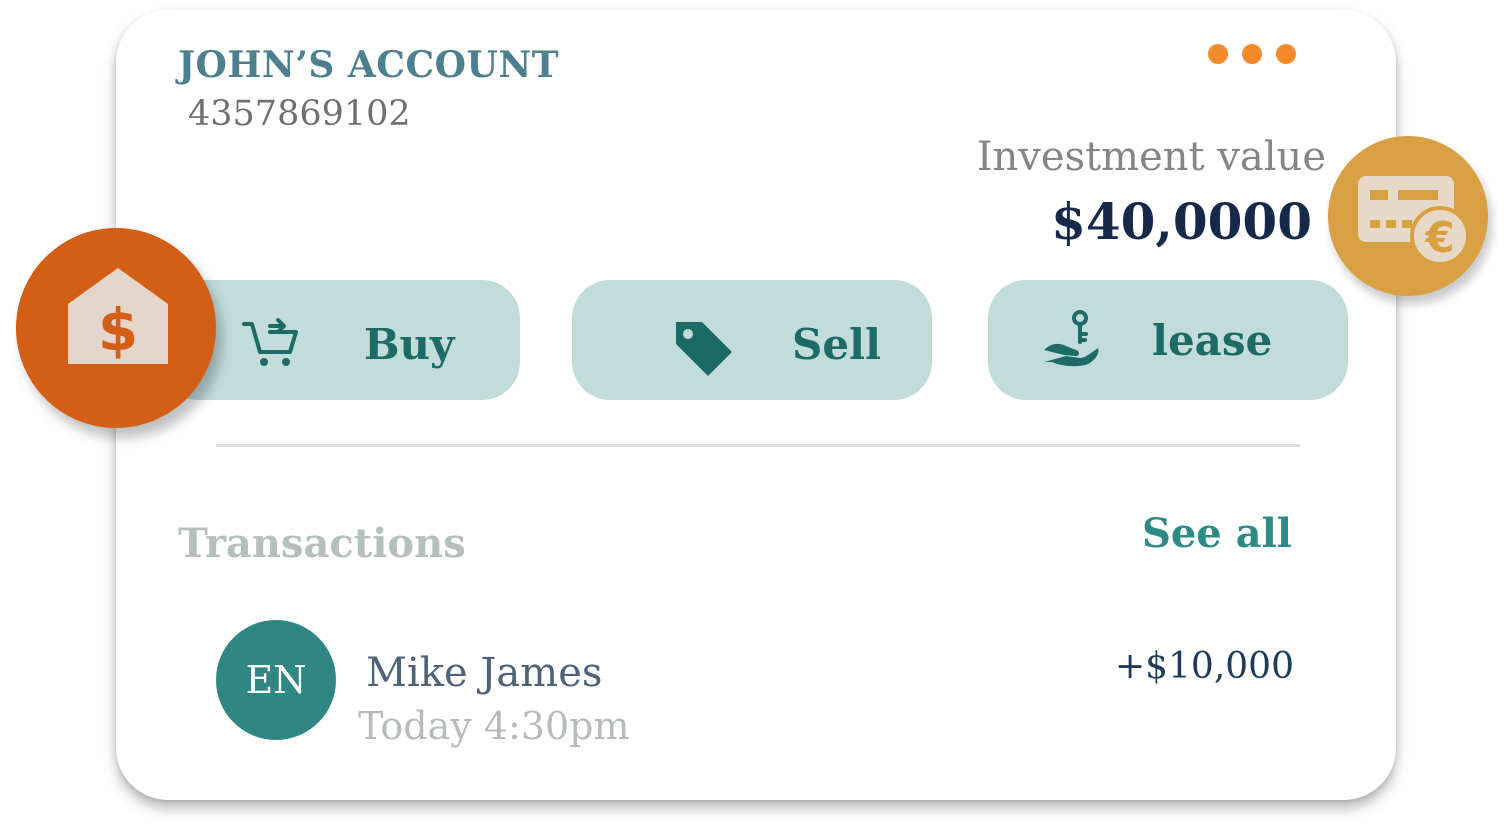 This screenshot has height=832, width=1504. I want to click on transactions-heading: Transactions, so click(322, 543).